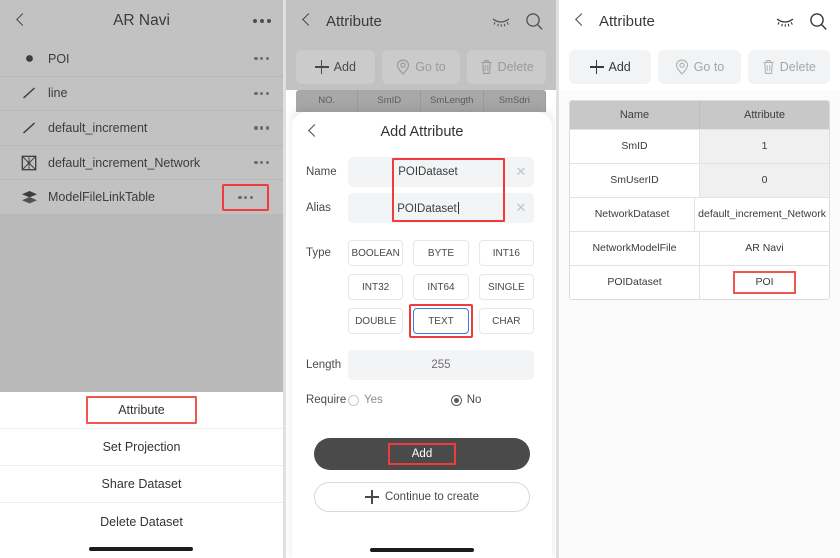  What do you see at coordinates (506, 253) in the screenshot?
I see `type-option-int16: INT16` at bounding box center [506, 253].